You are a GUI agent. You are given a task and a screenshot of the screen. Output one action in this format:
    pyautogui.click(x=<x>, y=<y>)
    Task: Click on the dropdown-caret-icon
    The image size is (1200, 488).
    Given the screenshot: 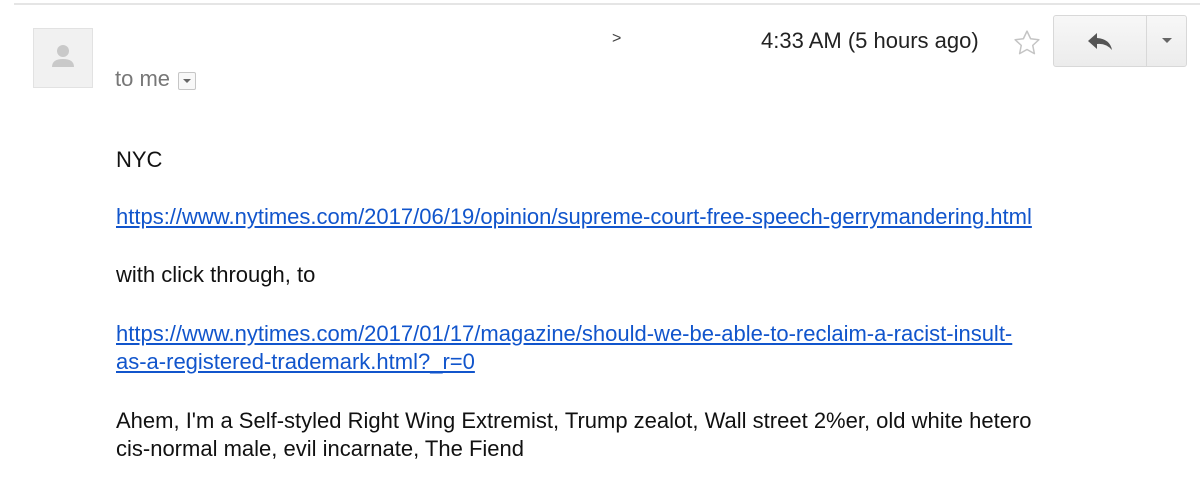 What is the action you would take?
    pyautogui.click(x=187, y=80)
    